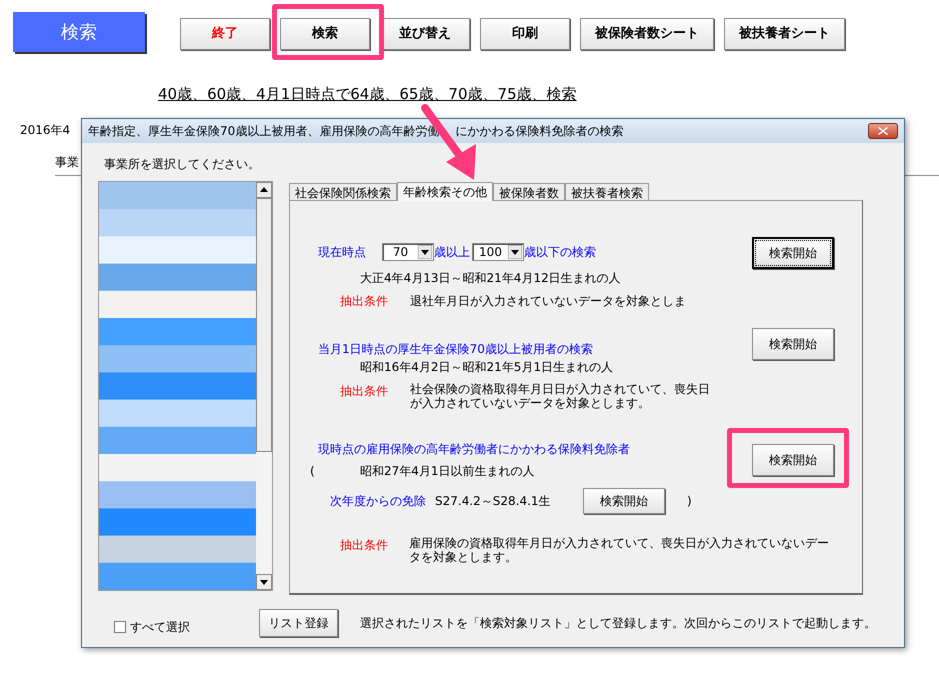 The image size is (939, 697). I want to click on office-label: 事業, so click(67, 162).